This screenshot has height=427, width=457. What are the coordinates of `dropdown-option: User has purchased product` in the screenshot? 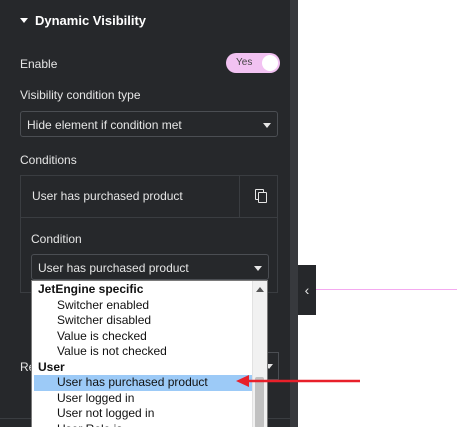 It's located at (144, 383).